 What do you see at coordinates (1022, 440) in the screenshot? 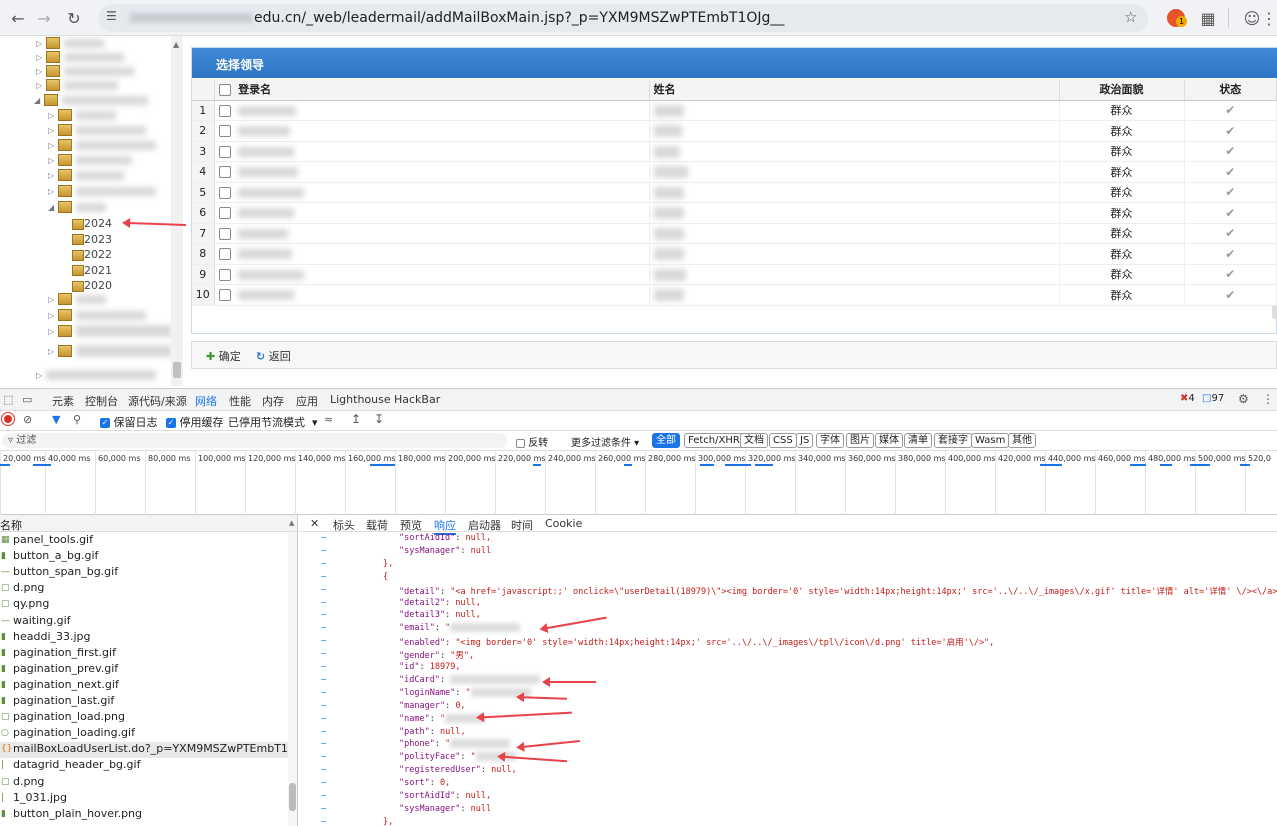
I see `filter-chip-11: 其他` at bounding box center [1022, 440].